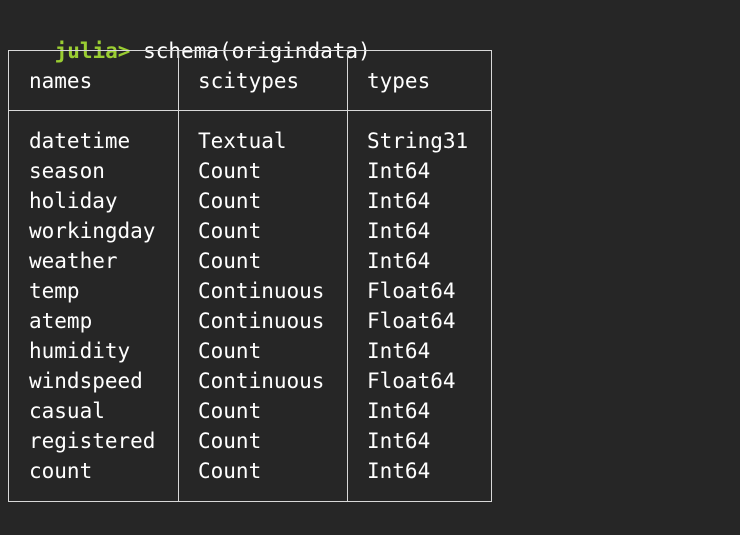 The image size is (740, 535). I want to click on header-names: names, so click(61, 81).